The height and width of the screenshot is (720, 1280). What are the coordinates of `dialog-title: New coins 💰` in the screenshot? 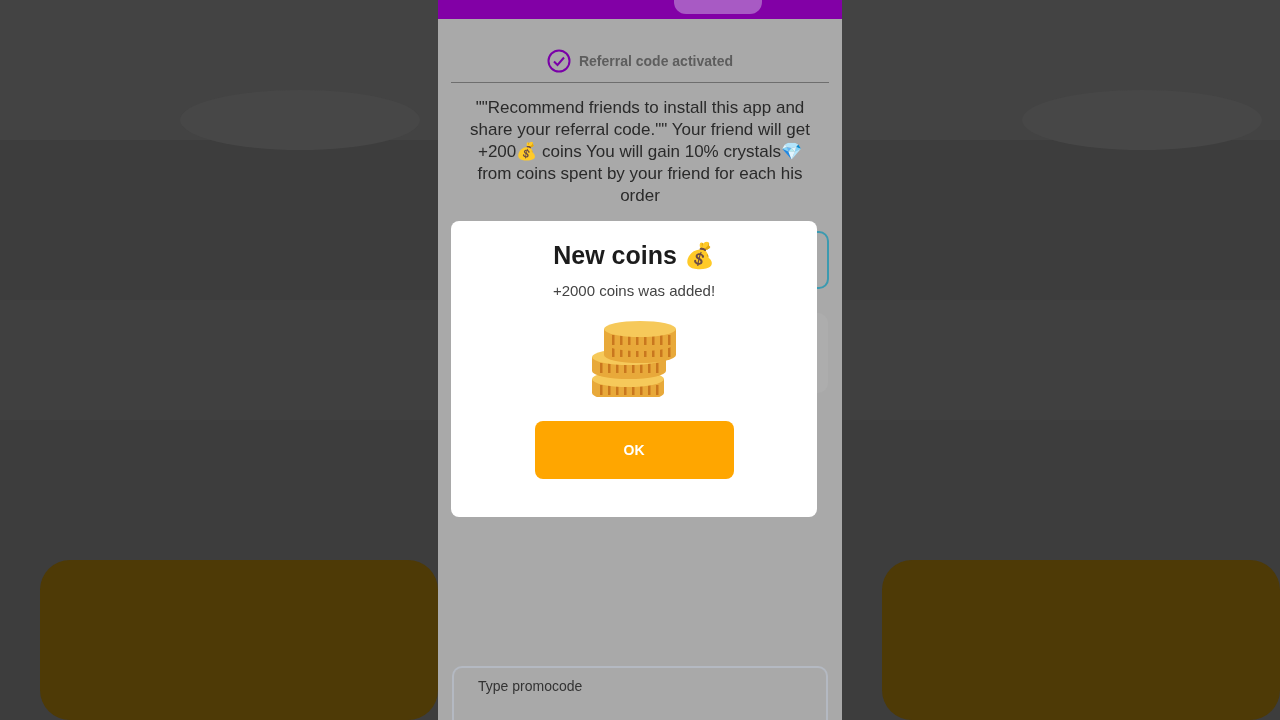 It's located at (634, 255).